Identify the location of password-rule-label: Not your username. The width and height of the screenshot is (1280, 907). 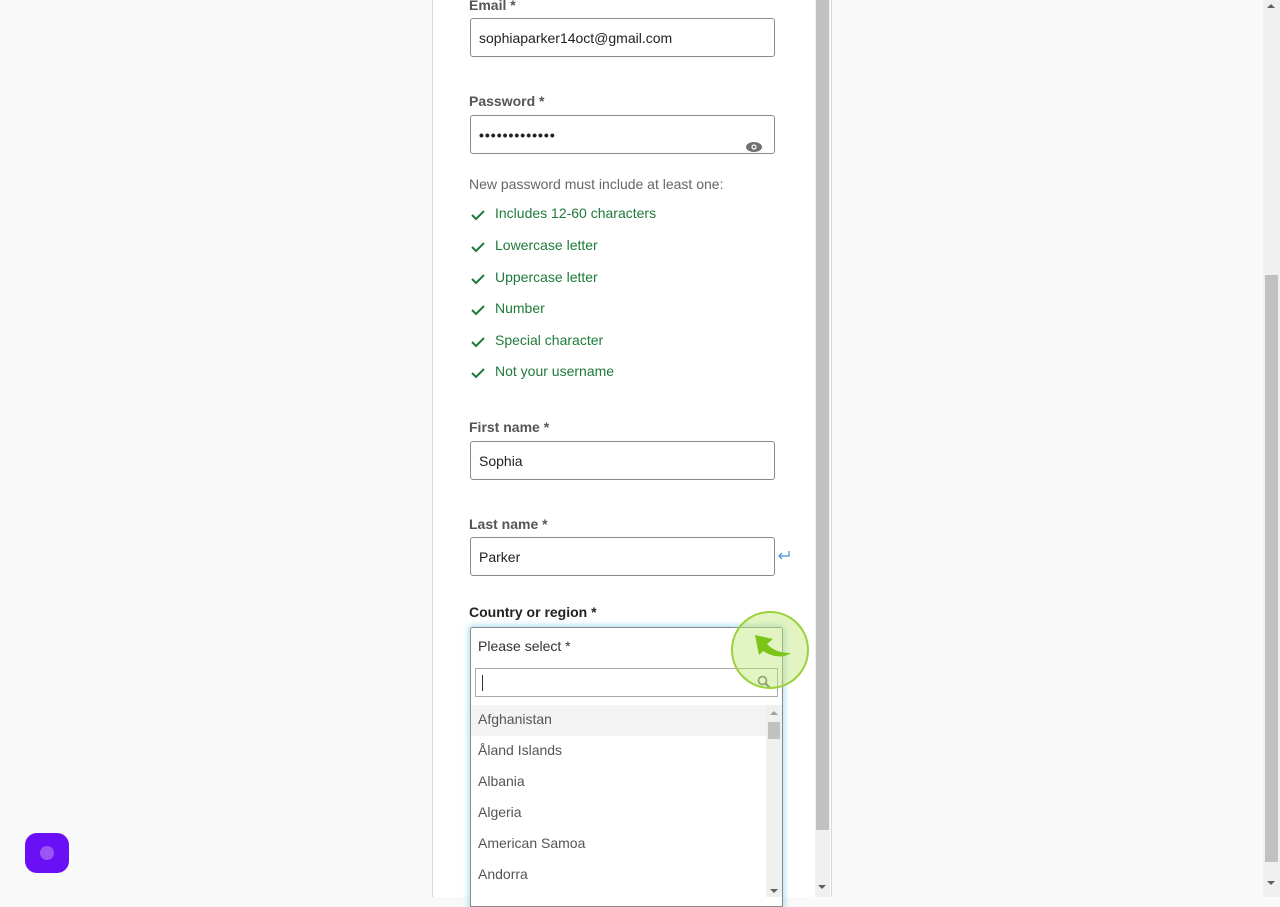
(555, 371).